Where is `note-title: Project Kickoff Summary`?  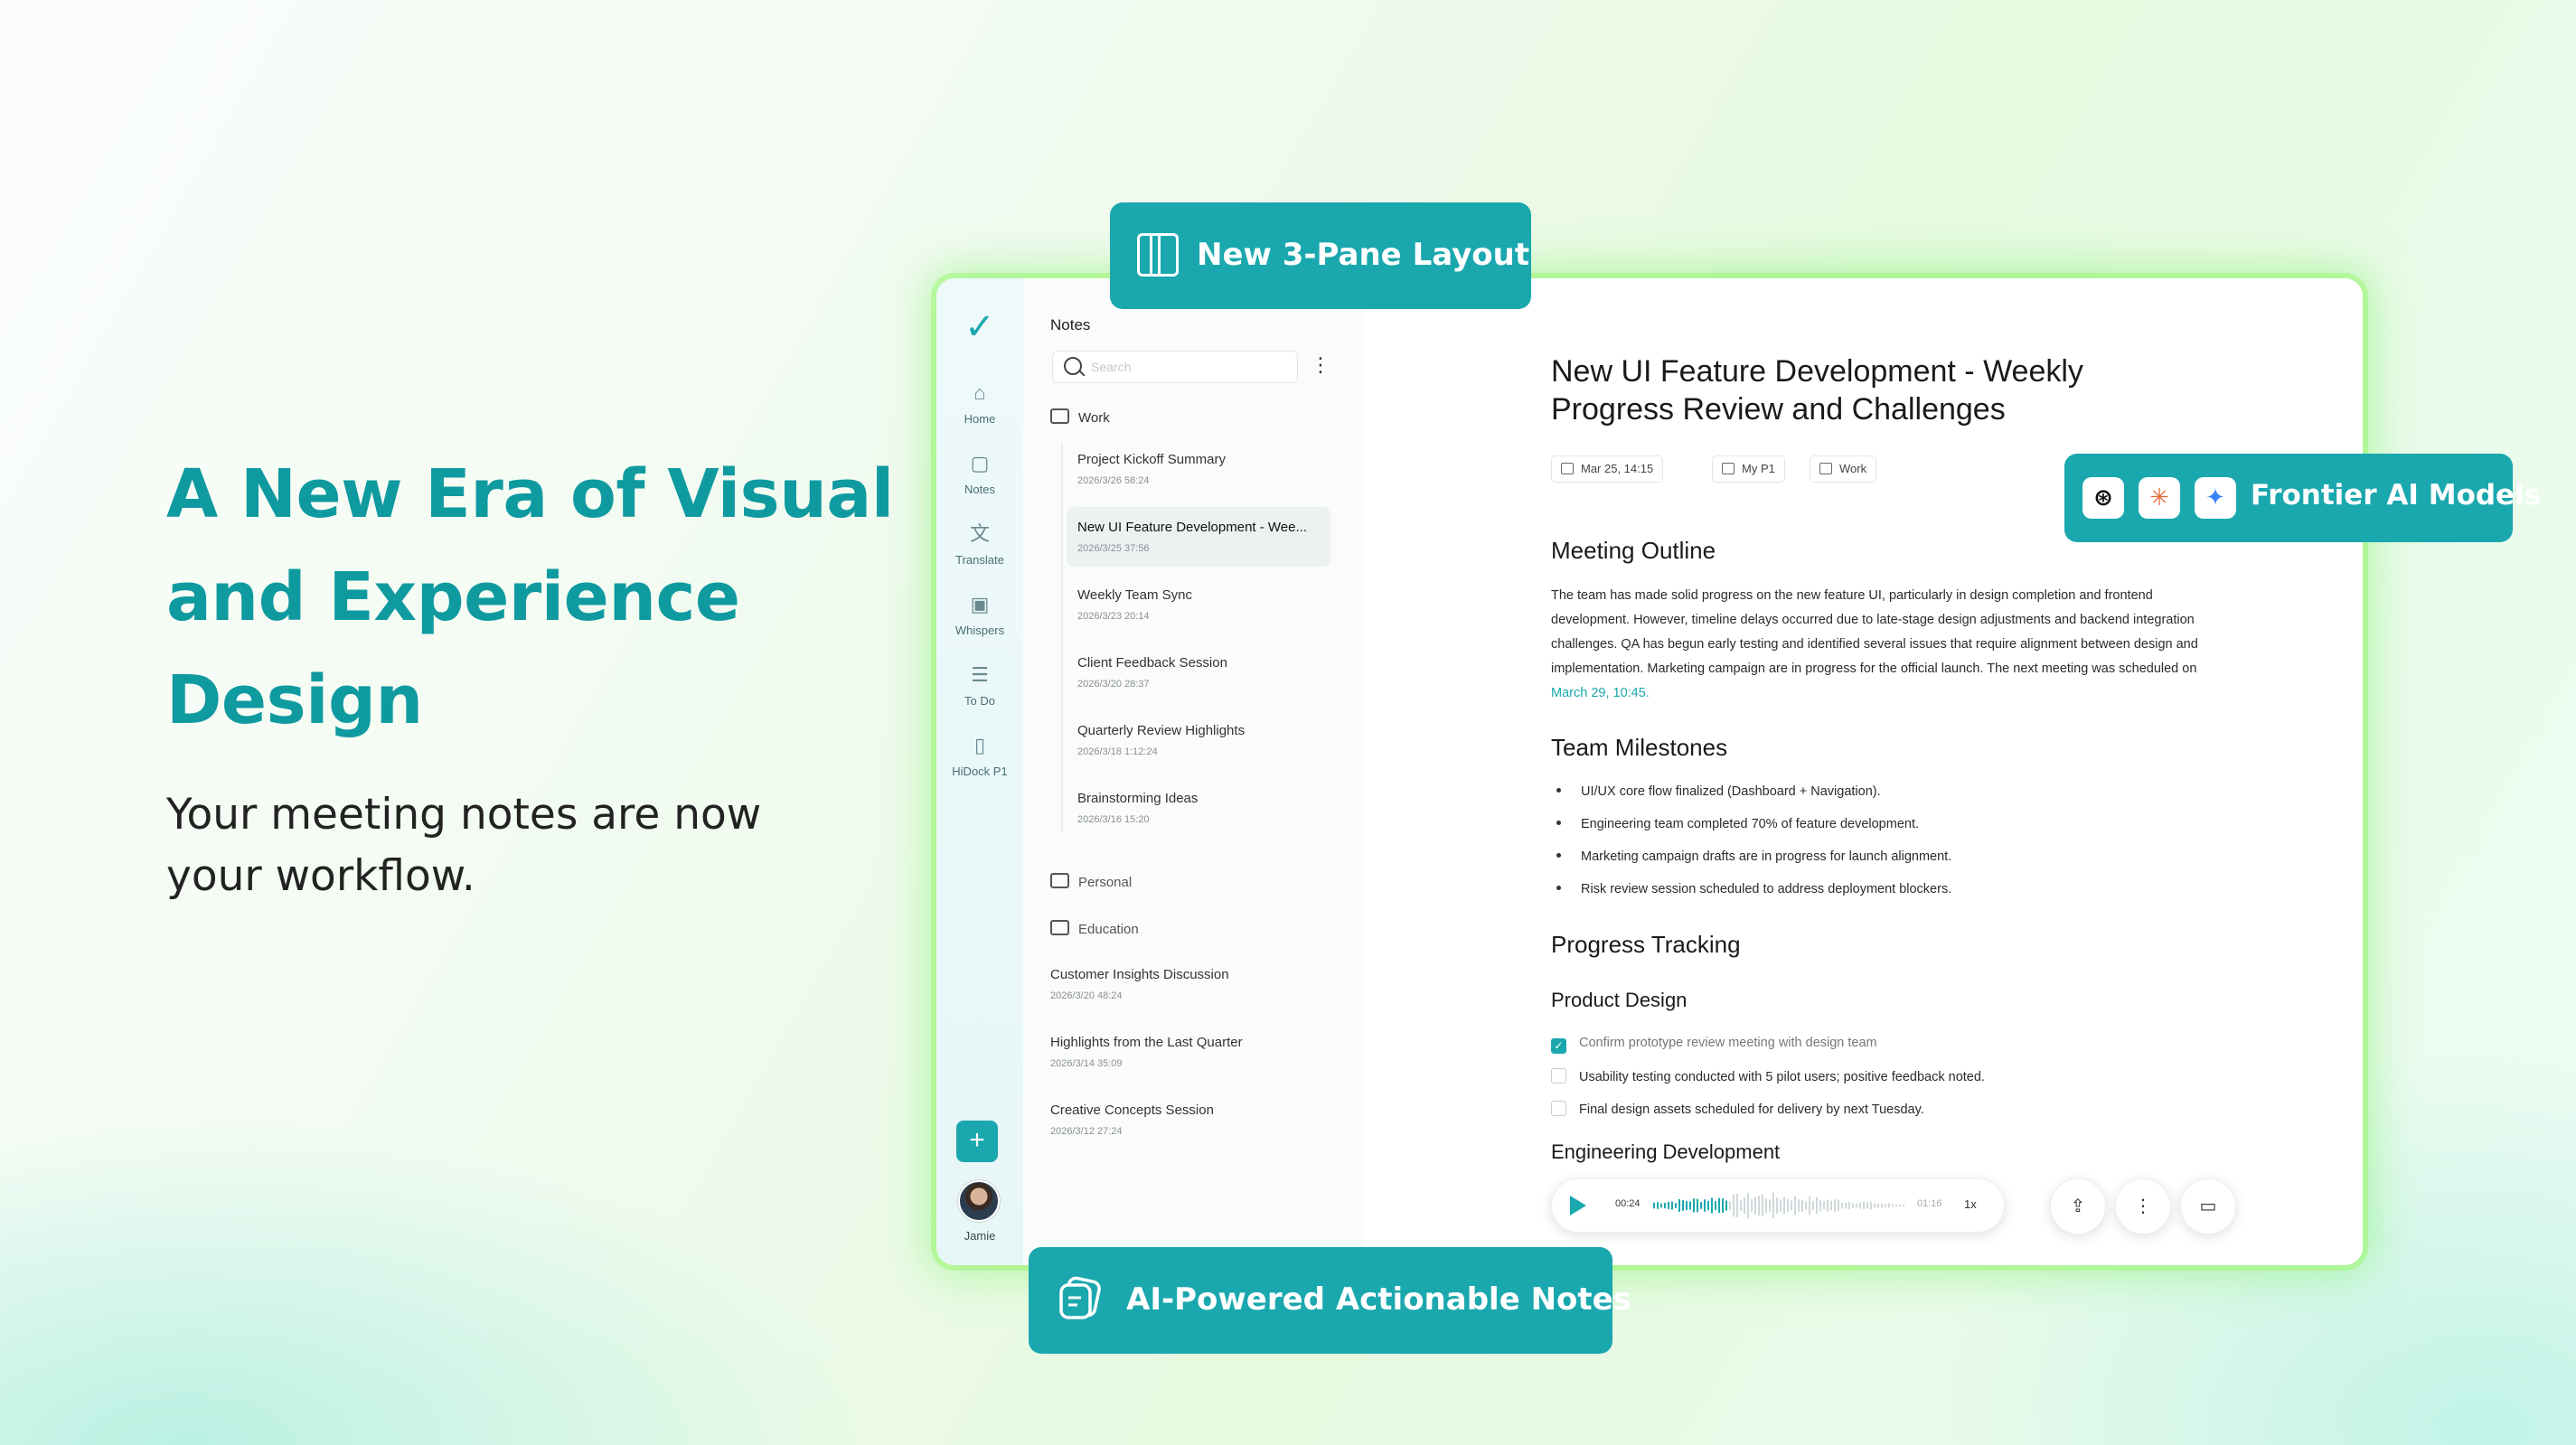 note-title: Project Kickoff Summary is located at coordinates (1152, 460).